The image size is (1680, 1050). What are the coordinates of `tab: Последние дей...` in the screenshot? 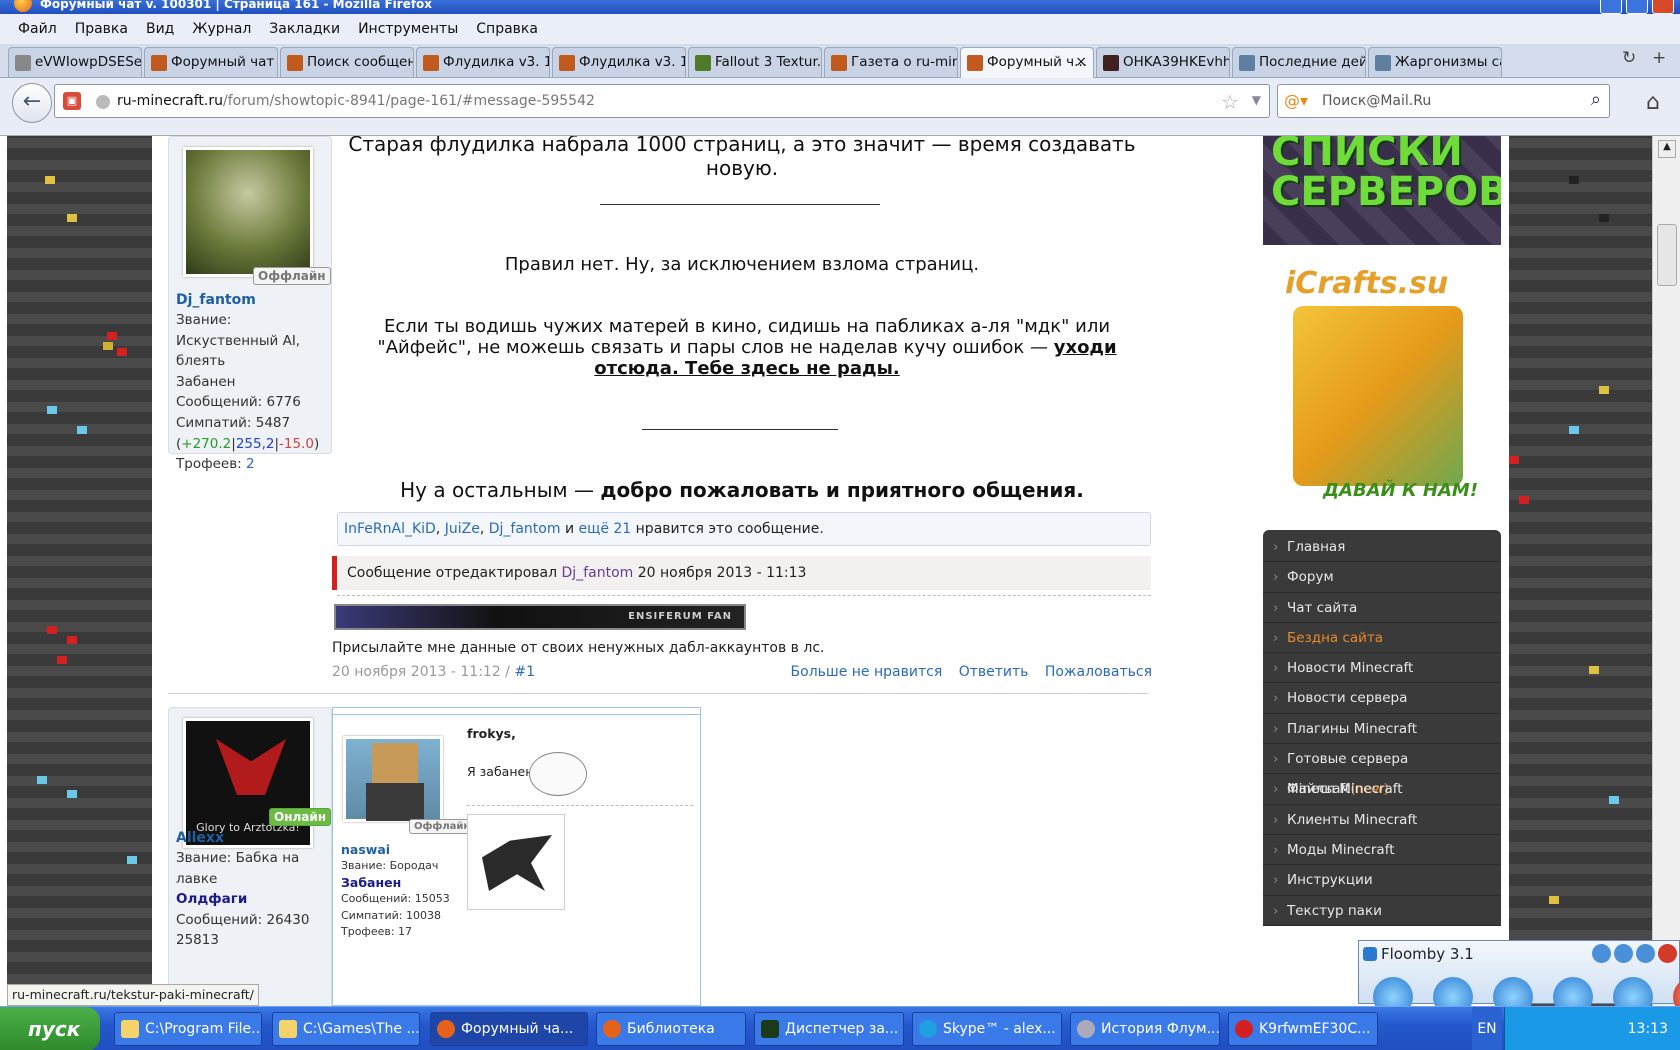 It's located at (1299, 62).